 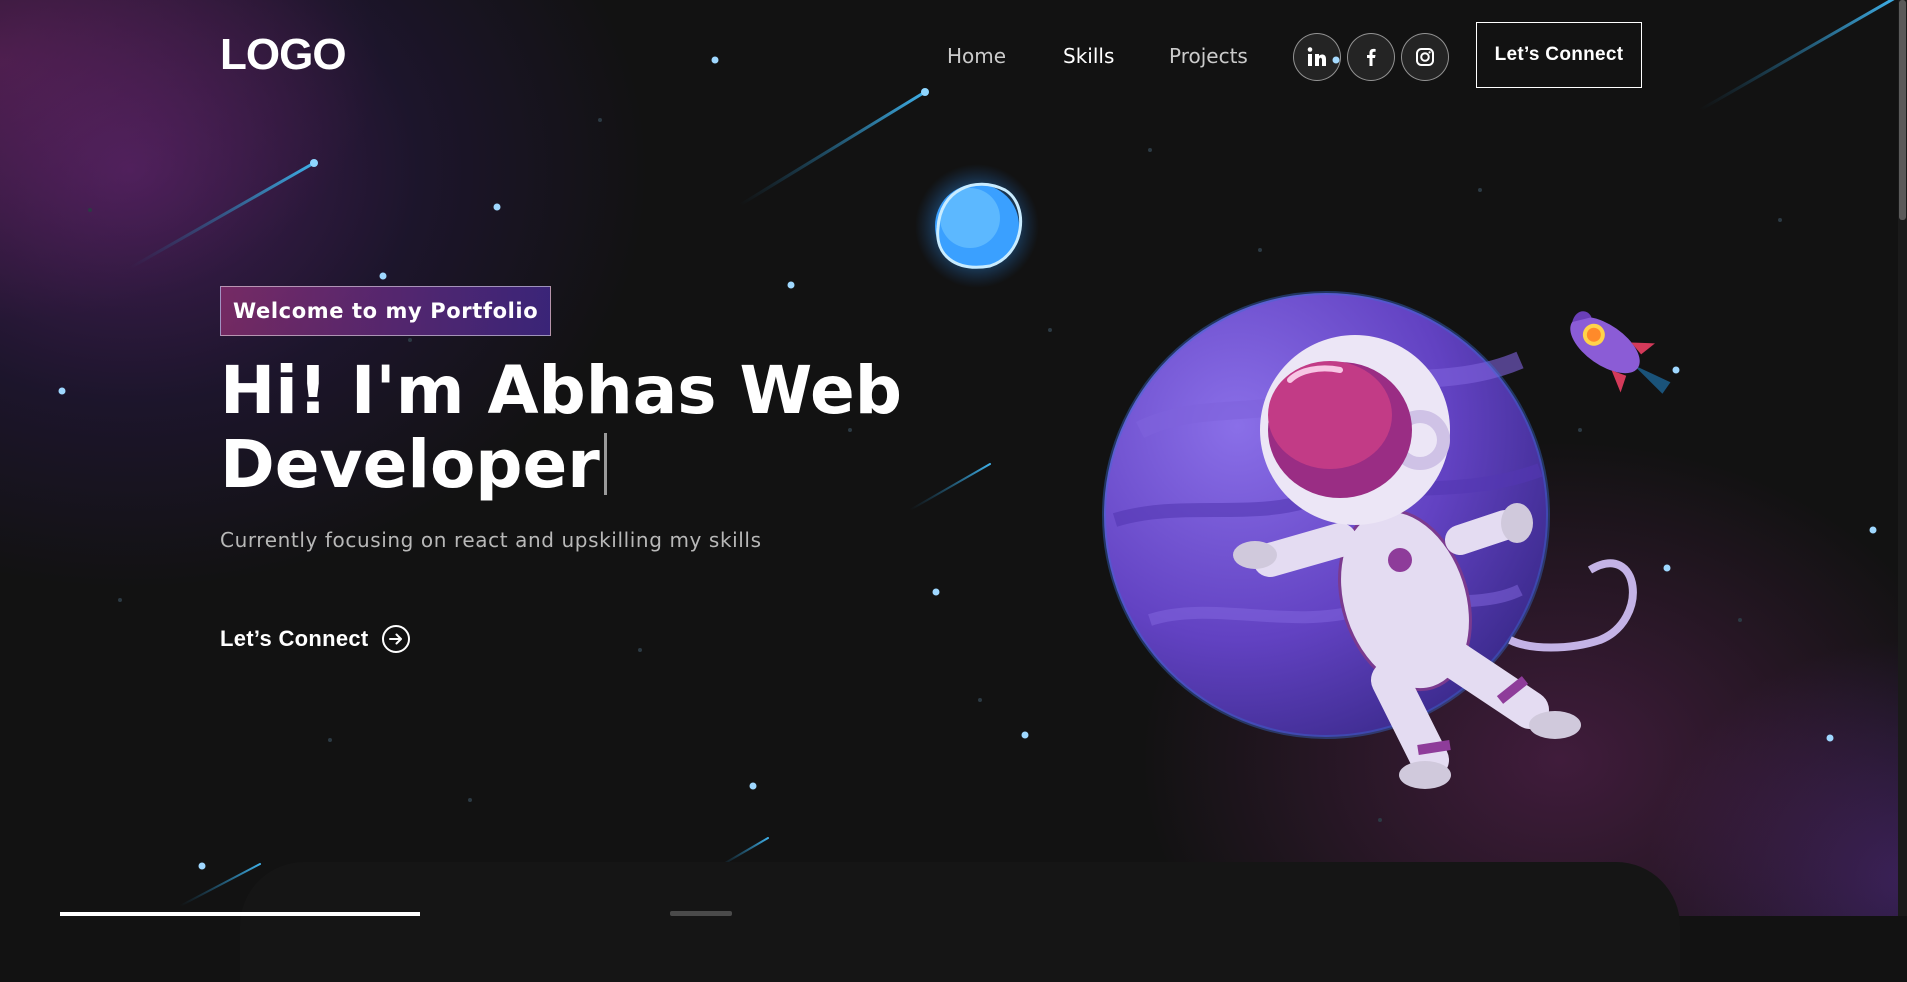 What do you see at coordinates (960, 922) in the screenshot?
I see `next-section-panel` at bounding box center [960, 922].